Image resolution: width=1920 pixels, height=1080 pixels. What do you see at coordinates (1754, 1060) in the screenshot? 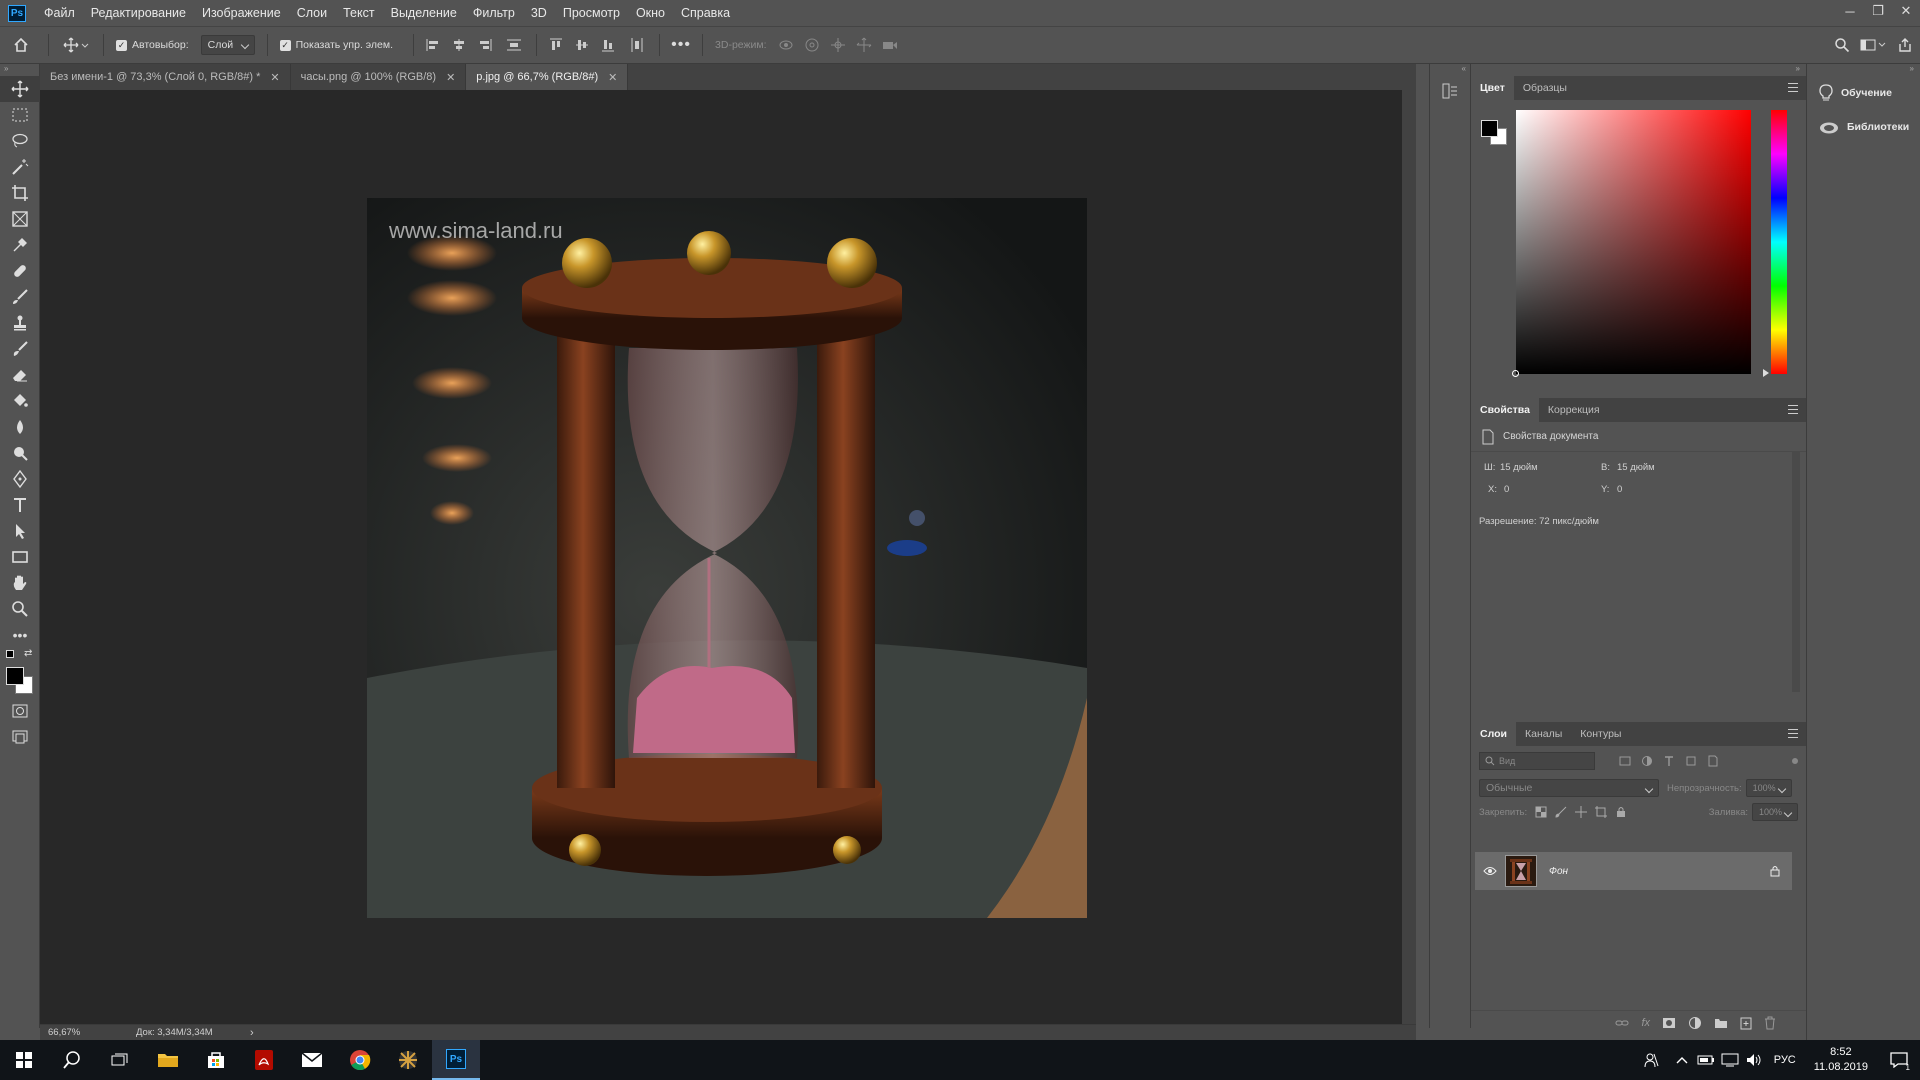
I see `volume-icon` at bounding box center [1754, 1060].